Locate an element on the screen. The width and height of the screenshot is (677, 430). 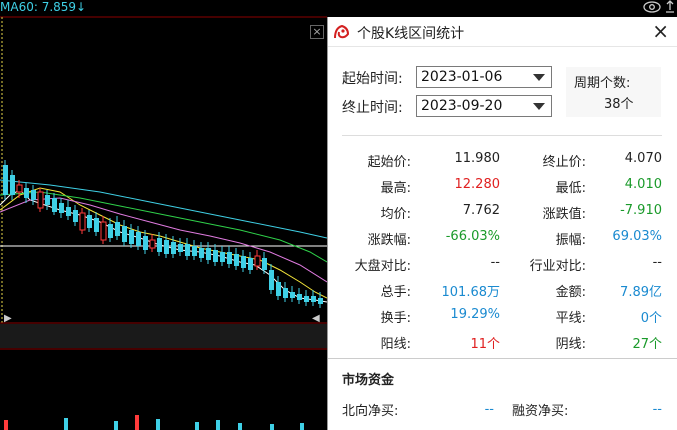
close-price-value: 4.070 is located at coordinates (643, 158).